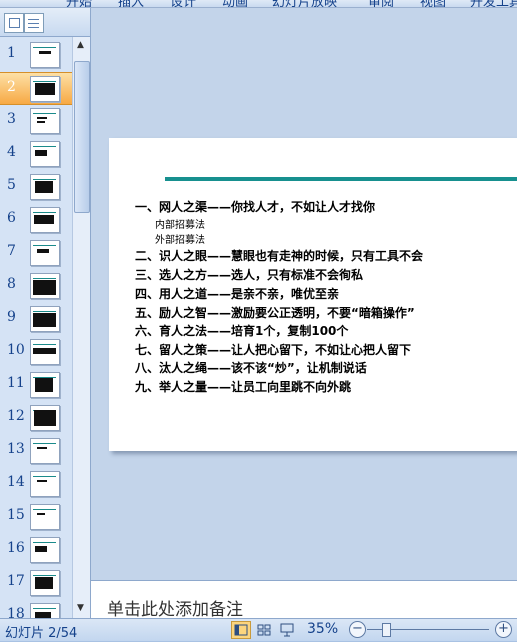 The width and height of the screenshot is (517, 642). What do you see at coordinates (242, 331) in the screenshot?
I see `slide-line-6: 六、育人之法——培育1个，复制100个` at bounding box center [242, 331].